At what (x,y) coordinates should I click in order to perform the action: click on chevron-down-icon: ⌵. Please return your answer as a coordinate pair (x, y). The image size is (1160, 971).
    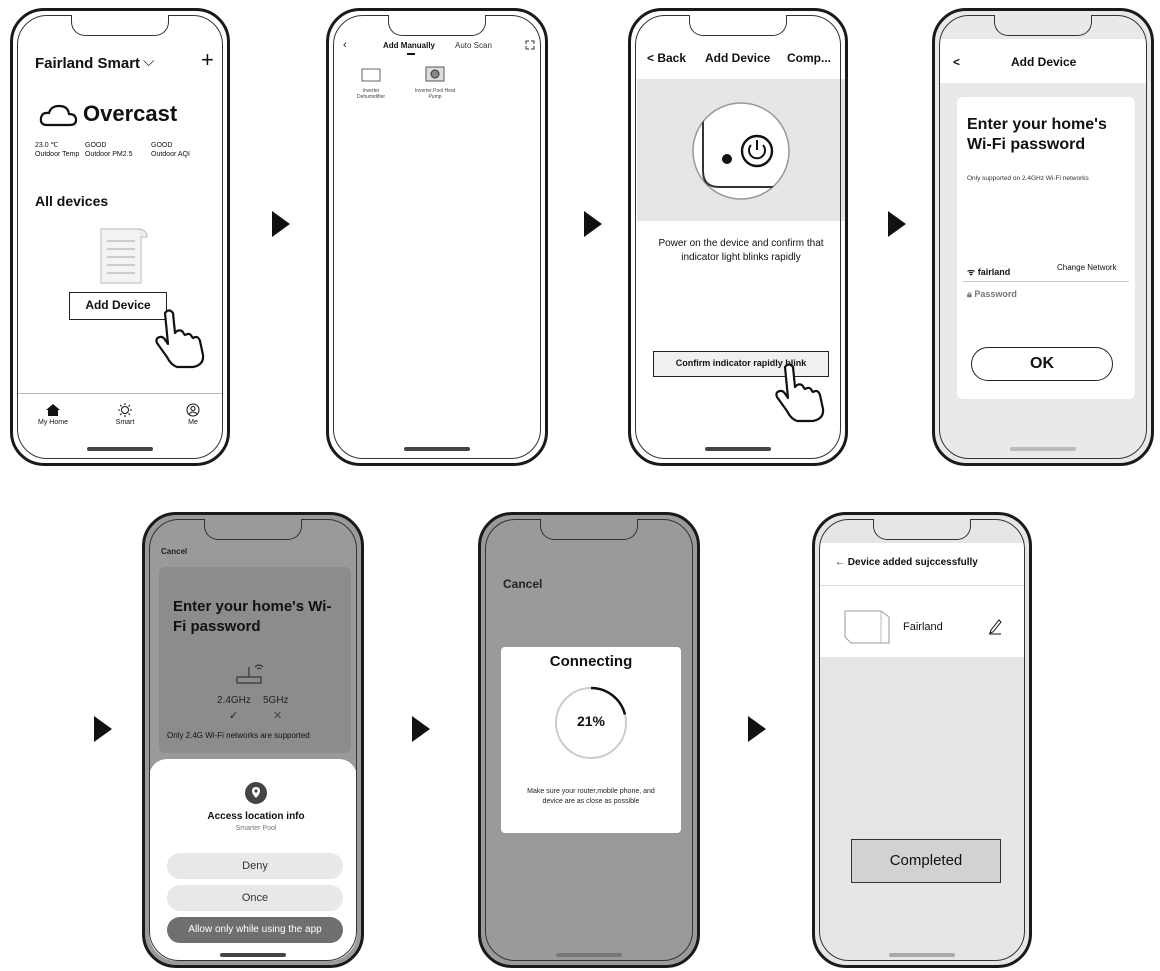
    Looking at the image, I should click on (148, 61).